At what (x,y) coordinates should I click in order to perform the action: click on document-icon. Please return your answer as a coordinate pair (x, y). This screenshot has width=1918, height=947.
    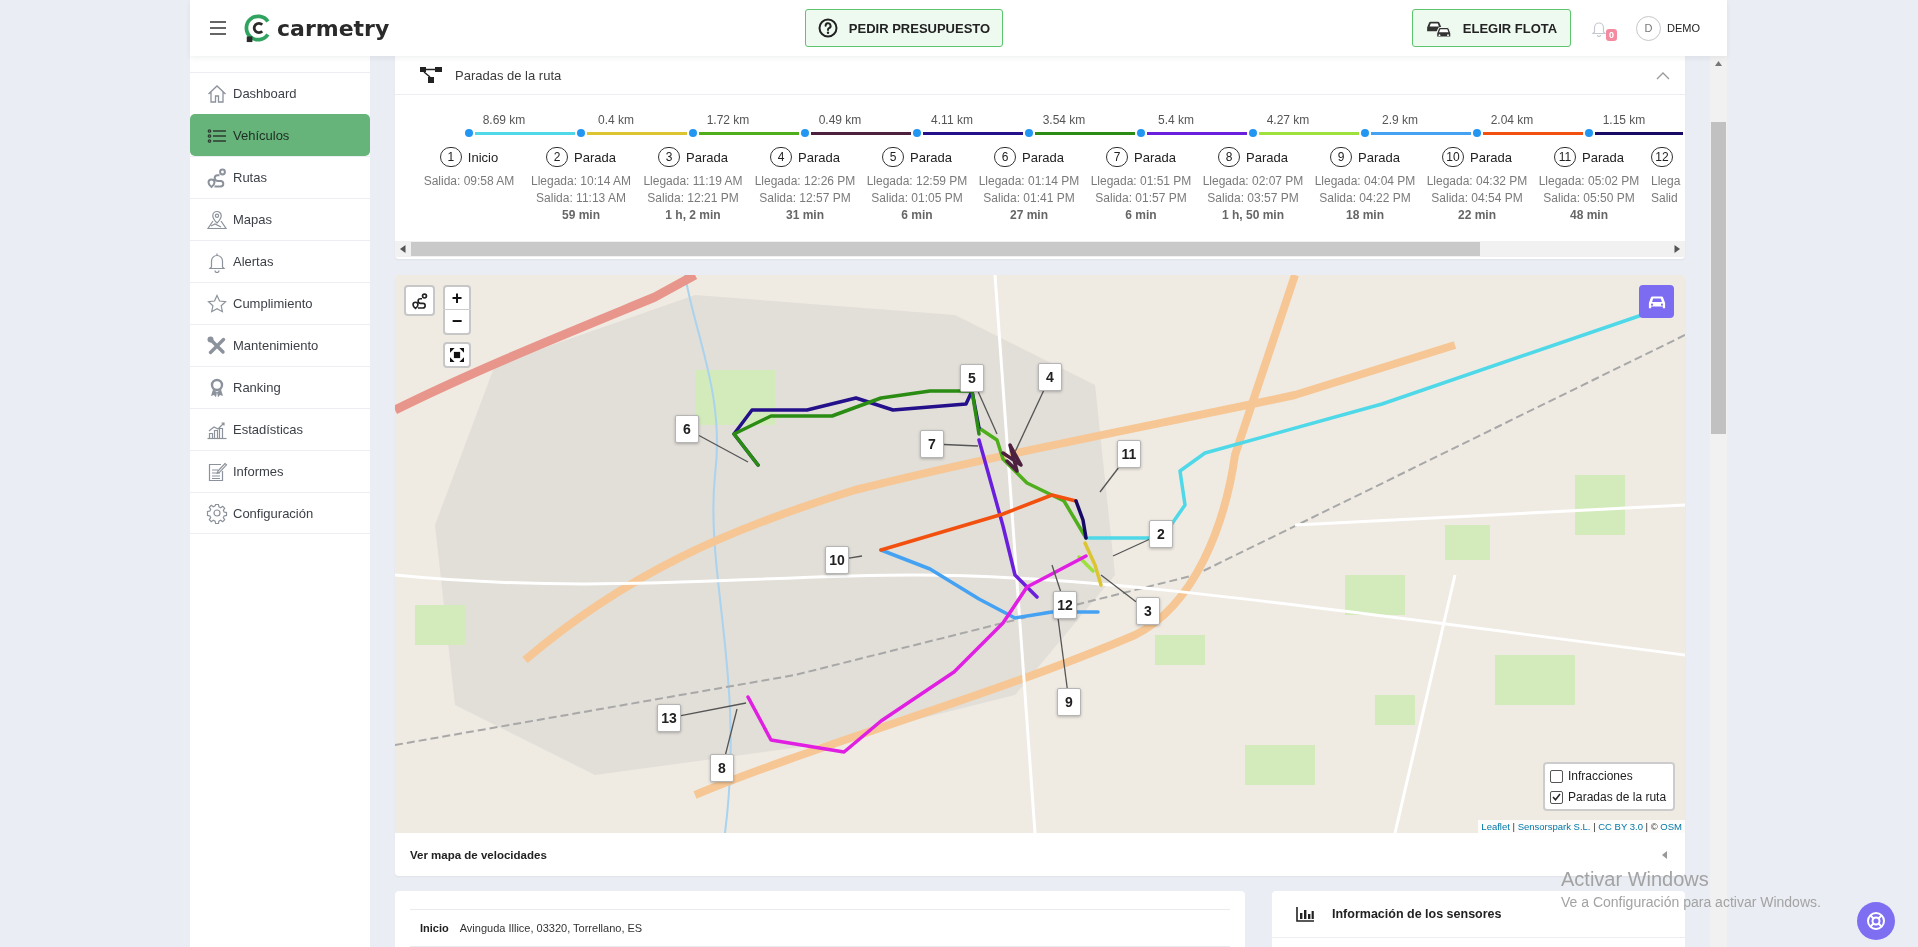
    Looking at the image, I should click on (217, 471).